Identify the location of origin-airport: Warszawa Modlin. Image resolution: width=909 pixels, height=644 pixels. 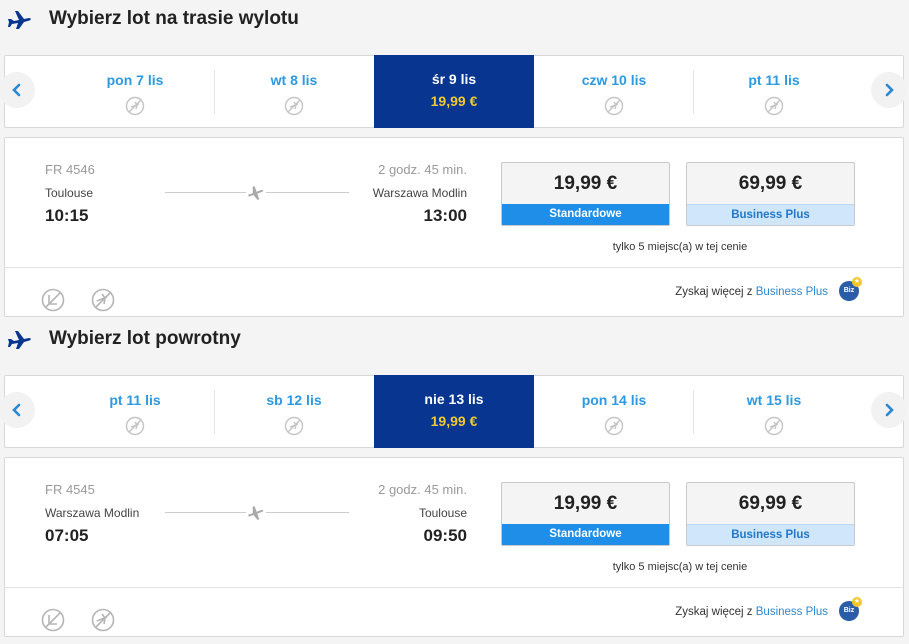
(92, 513).